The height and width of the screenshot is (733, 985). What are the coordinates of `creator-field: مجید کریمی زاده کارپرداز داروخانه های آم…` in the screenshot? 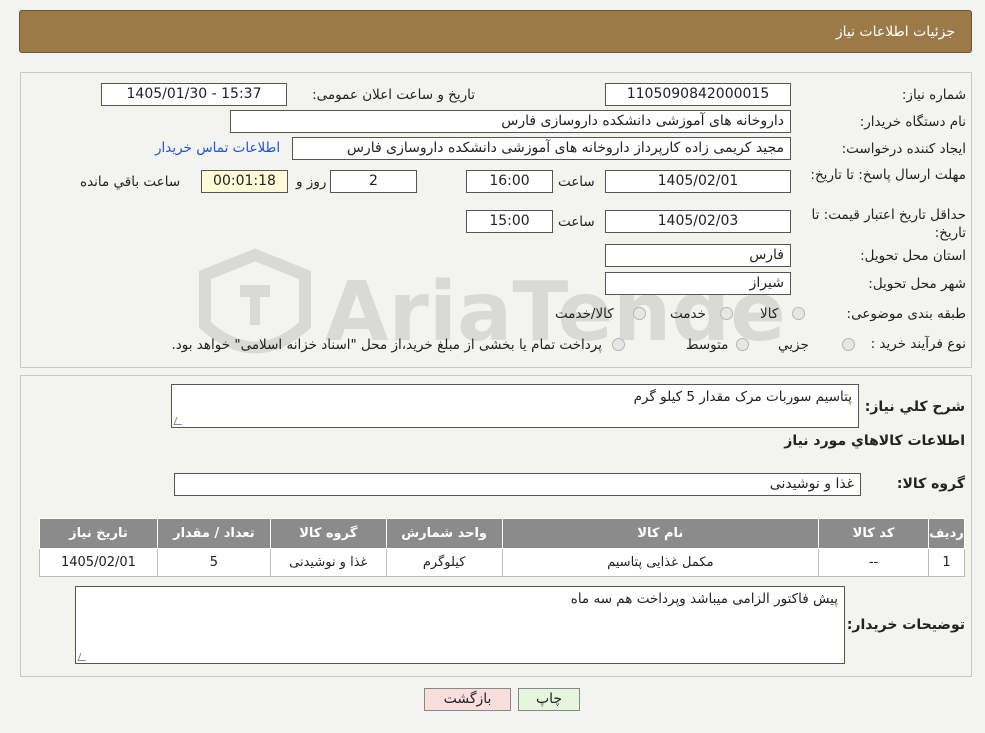 It's located at (541, 148).